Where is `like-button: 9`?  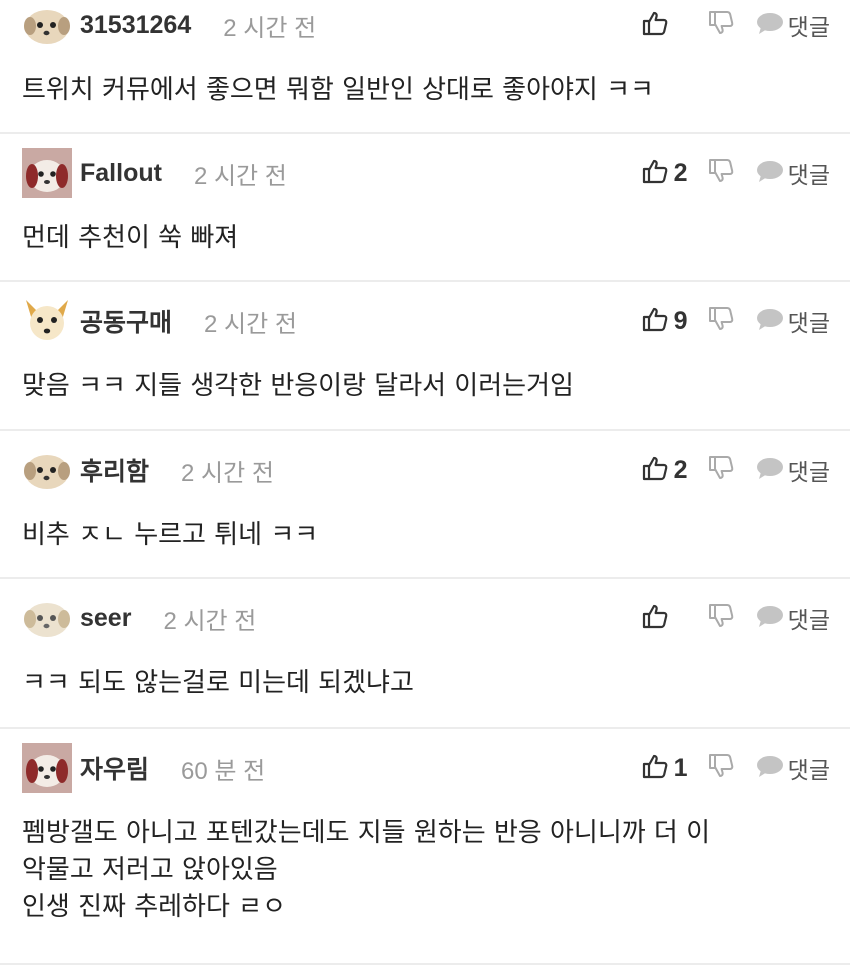
like-button: 9 is located at coordinates (665, 321).